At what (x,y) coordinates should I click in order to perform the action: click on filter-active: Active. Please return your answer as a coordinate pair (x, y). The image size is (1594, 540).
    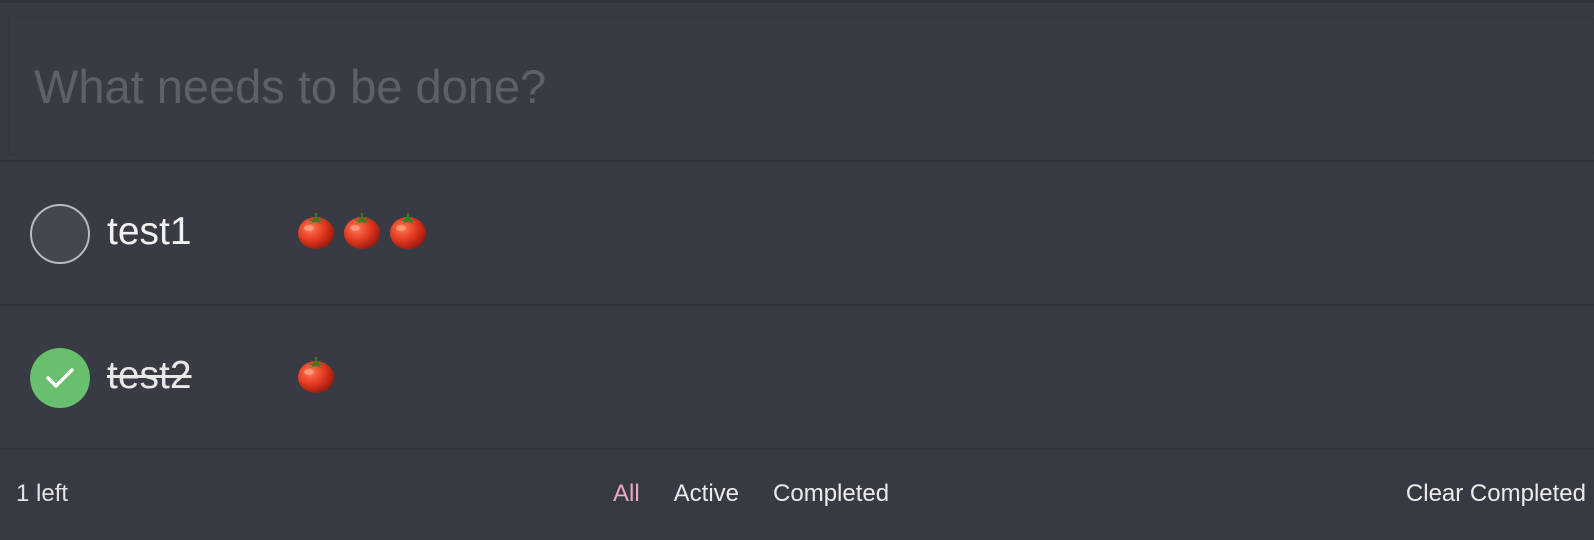
    Looking at the image, I should click on (706, 494).